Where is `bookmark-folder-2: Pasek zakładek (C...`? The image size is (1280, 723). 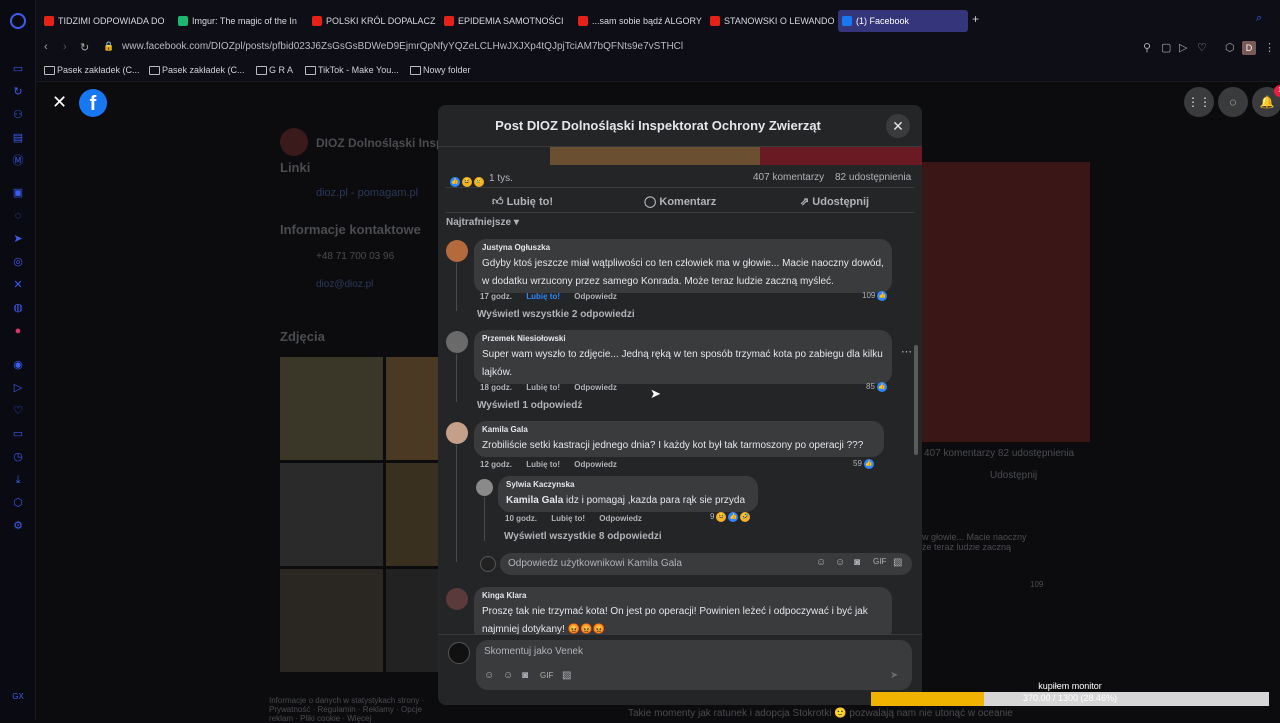
bookmark-folder-2: Pasek zakładek (C... is located at coordinates (197, 70).